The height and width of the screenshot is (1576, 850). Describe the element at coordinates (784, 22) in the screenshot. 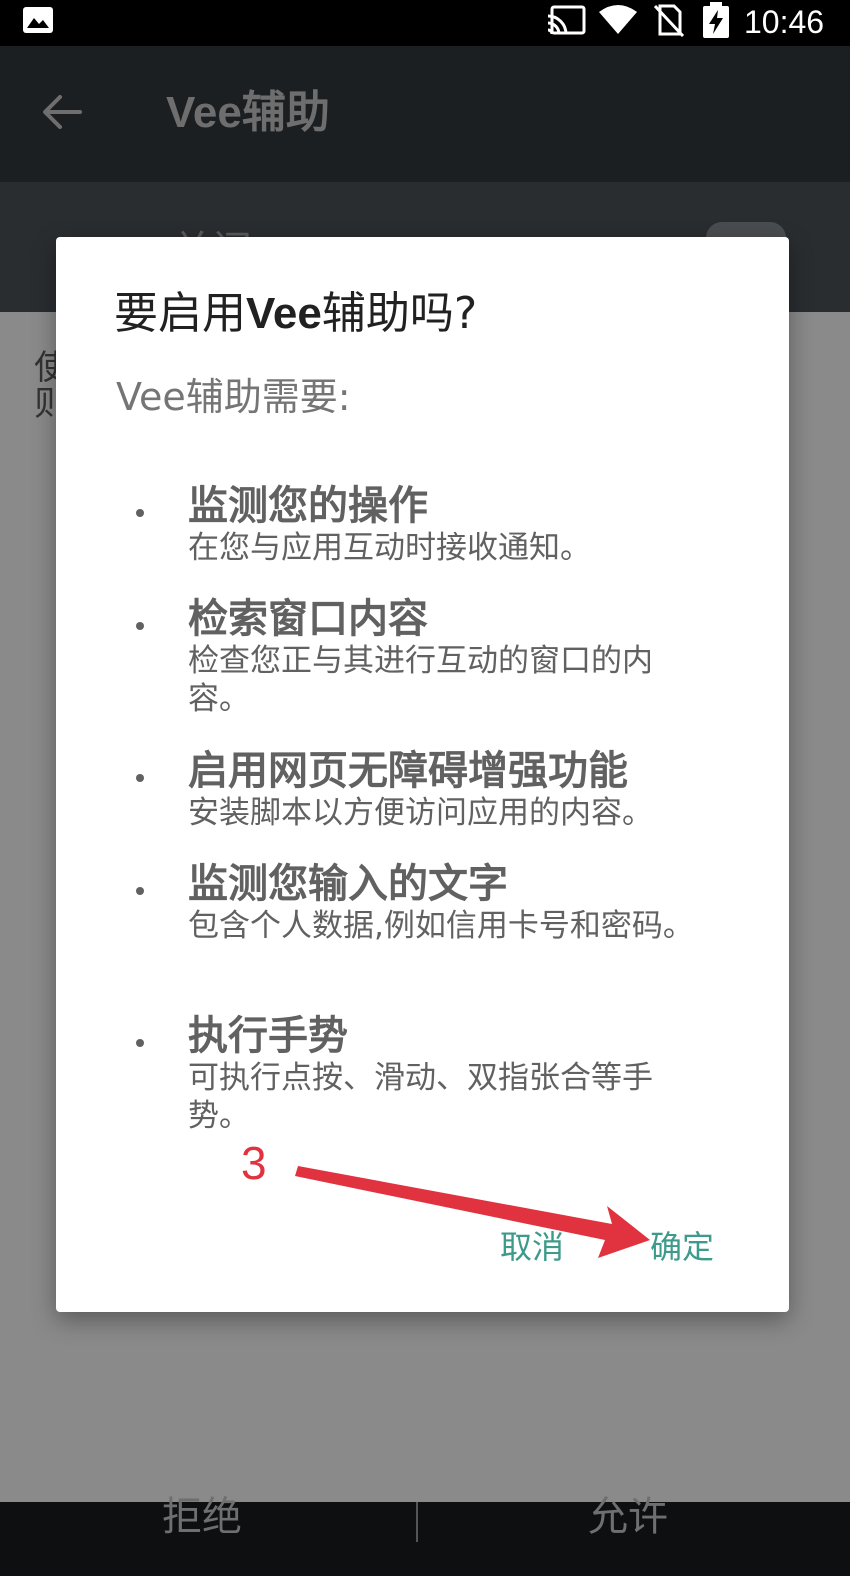

I see `clock: 10:46` at that location.